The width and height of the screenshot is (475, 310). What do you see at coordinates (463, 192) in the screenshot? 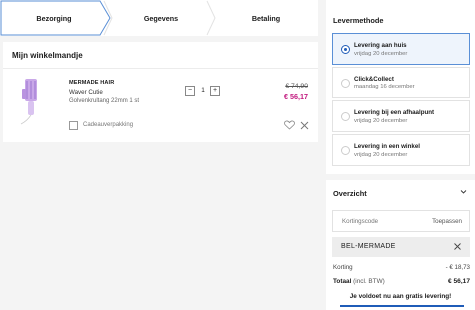
I see `chevron-down-icon` at bounding box center [463, 192].